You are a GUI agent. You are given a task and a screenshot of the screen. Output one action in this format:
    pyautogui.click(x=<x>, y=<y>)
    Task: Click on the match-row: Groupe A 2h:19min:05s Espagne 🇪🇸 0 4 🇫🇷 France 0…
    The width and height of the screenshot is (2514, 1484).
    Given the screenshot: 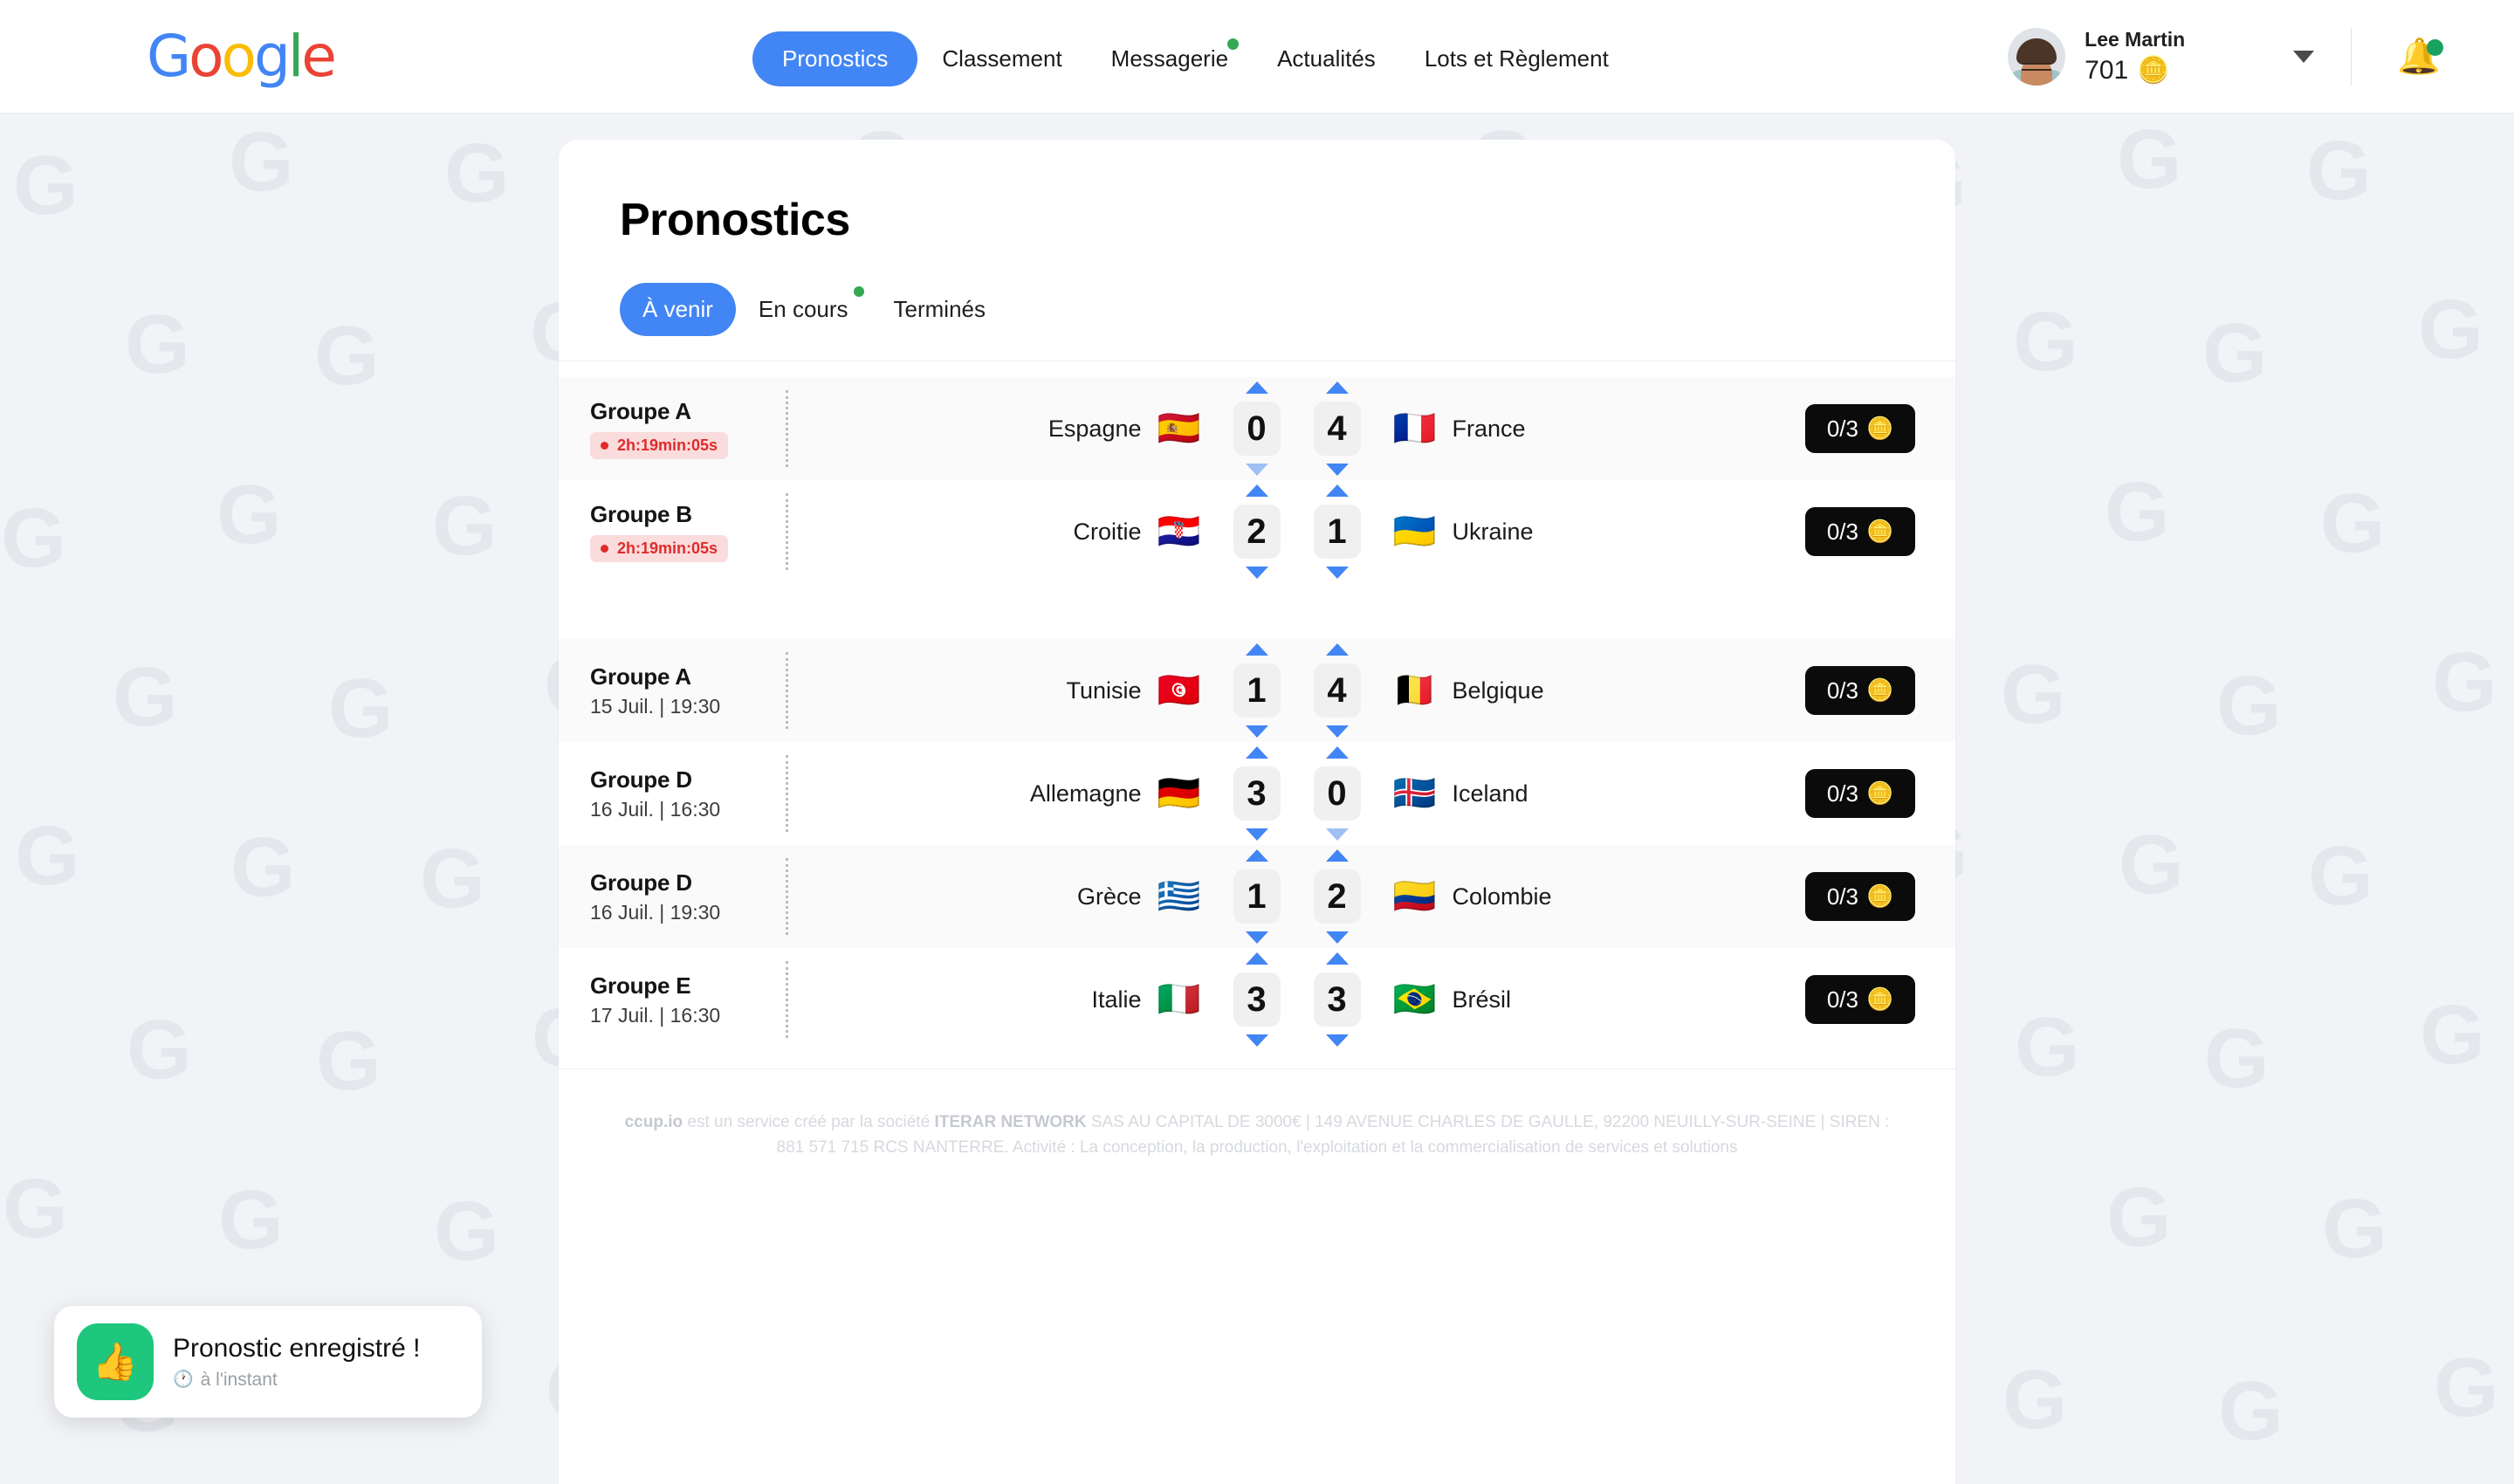 What is the action you would take?
    pyautogui.click(x=1257, y=429)
    